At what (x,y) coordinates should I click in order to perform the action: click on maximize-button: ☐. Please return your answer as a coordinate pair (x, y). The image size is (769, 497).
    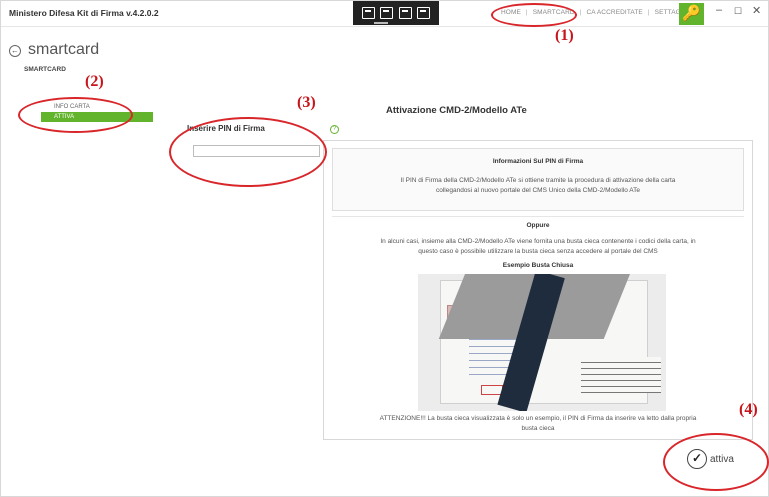
    Looking at the image, I should click on (738, 11).